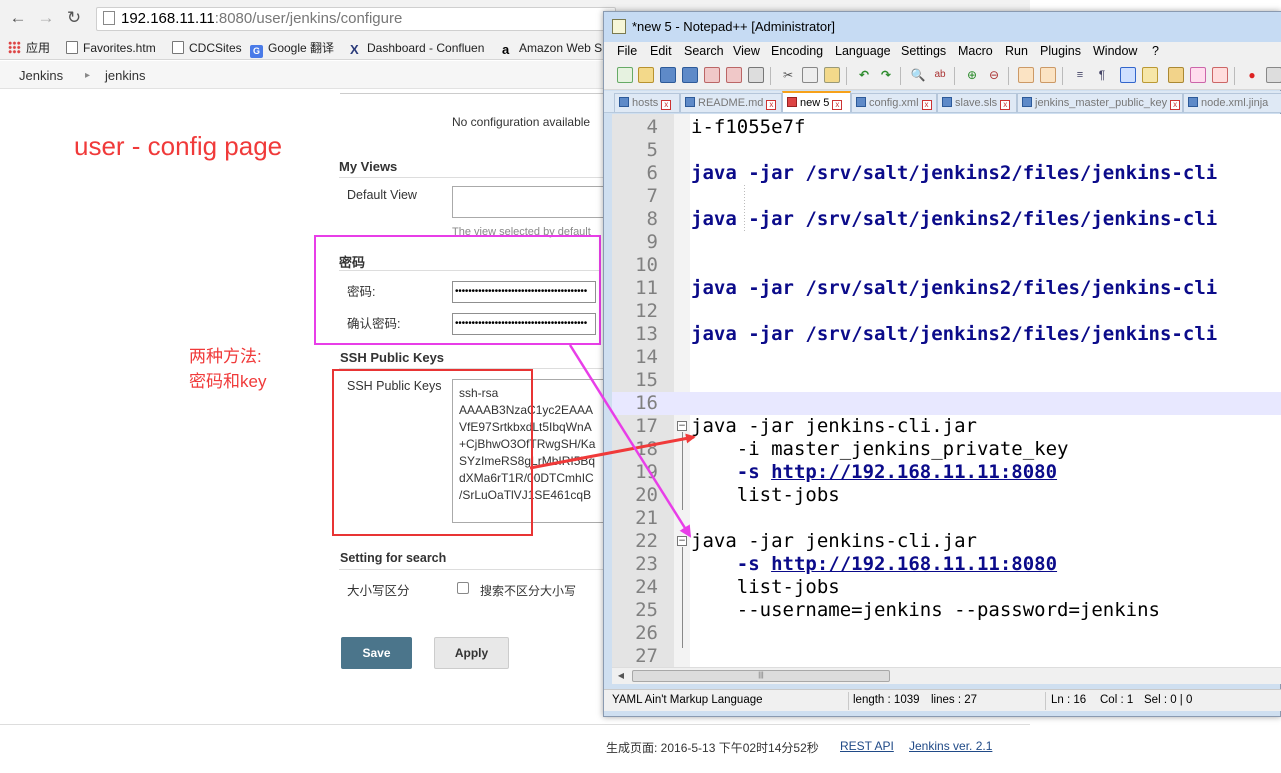 This screenshot has height=773, width=1281. Describe the element at coordinates (646, 587) in the screenshot. I see `line-number: 24` at that location.